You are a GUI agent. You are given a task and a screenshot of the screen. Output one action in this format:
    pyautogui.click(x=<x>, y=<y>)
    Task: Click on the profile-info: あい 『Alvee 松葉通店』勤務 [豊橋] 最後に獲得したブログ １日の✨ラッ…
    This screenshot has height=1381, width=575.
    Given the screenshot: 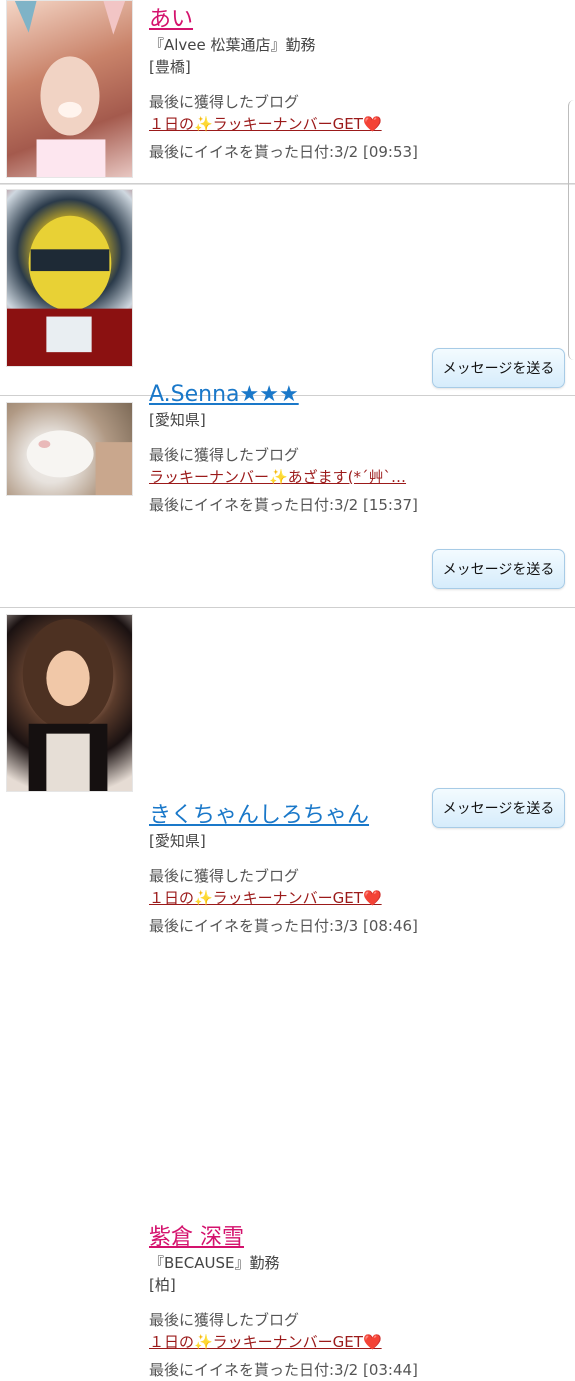 What is the action you would take?
    pyautogui.click(x=357, y=84)
    